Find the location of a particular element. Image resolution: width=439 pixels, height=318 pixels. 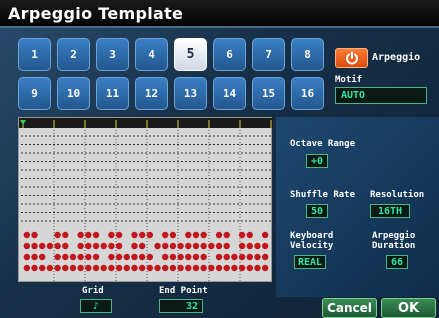

shuffle-rate-field: 50 is located at coordinates (317, 211).